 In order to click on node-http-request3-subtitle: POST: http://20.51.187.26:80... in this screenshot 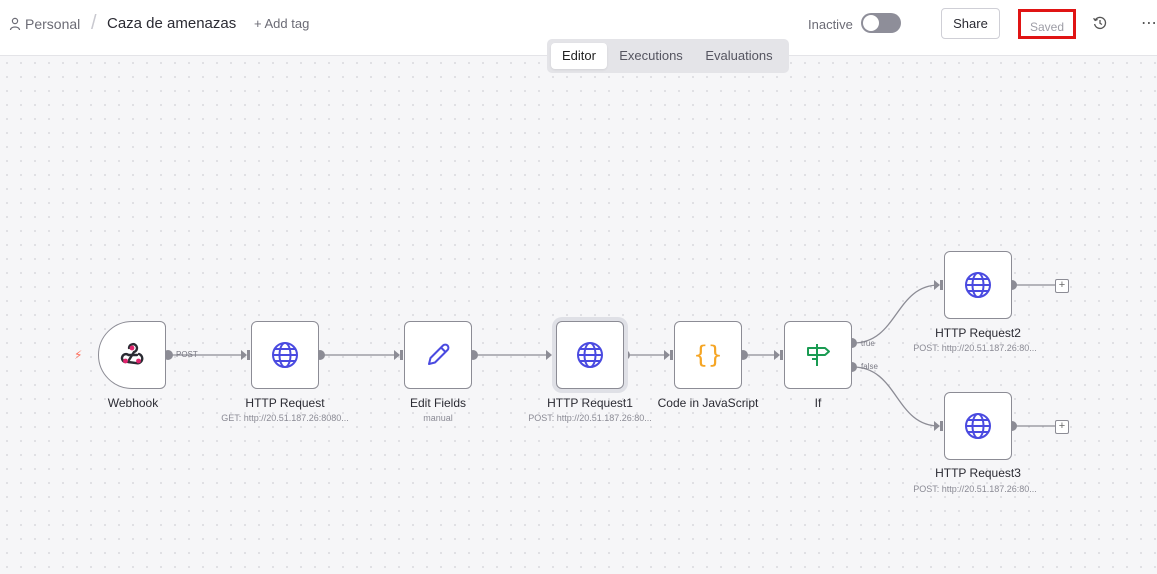, I will do `click(975, 489)`.